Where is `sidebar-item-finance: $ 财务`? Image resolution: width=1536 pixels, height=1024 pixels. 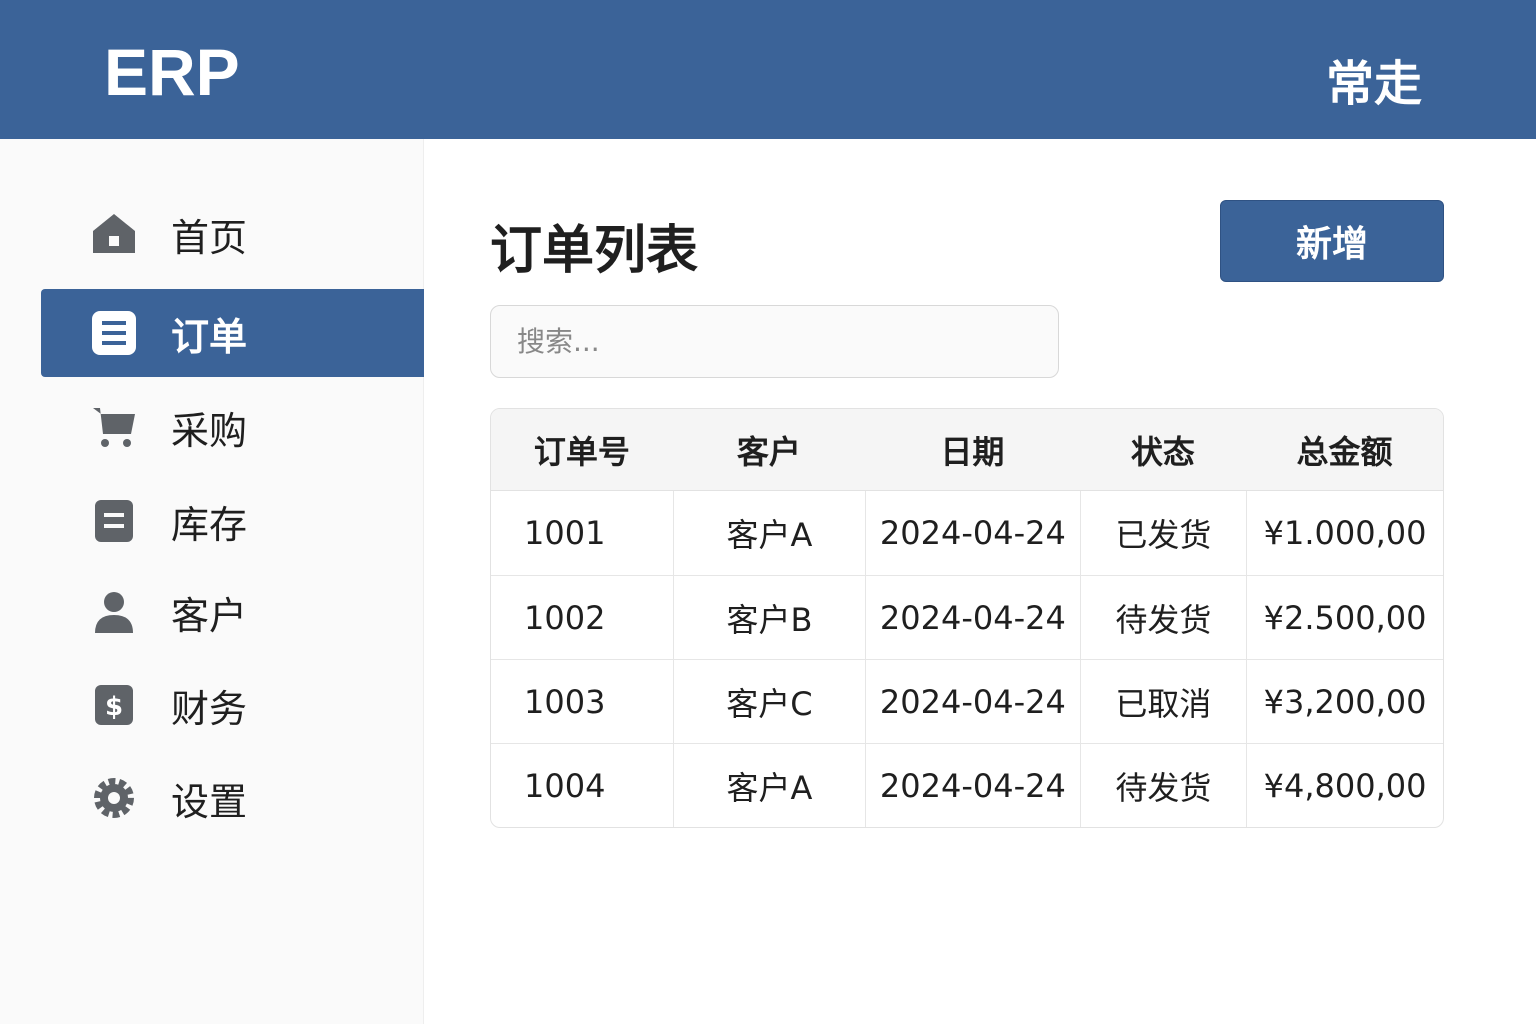 sidebar-item-finance: $ 财务 is located at coordinates (232, 705).